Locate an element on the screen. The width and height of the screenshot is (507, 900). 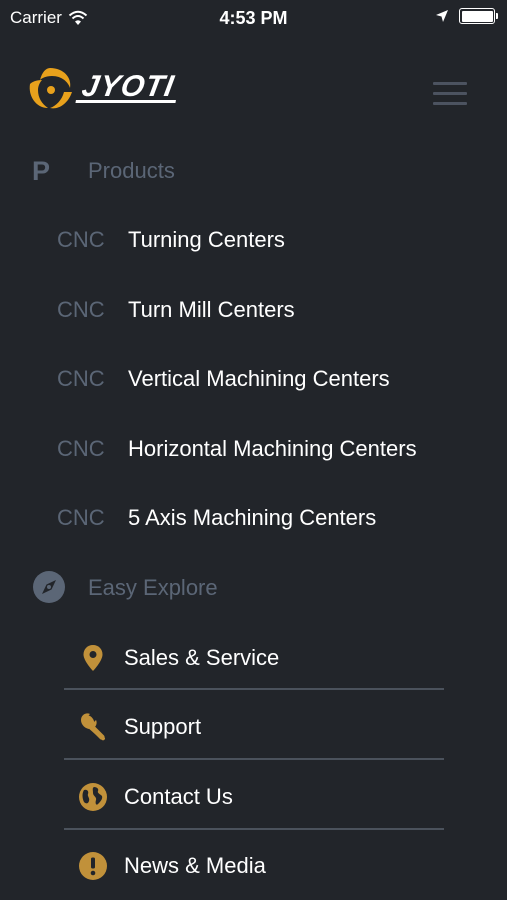
menu-item-vertical-machining-centers: CNC Vertical Machining Centers is located at coordinates (253, 379).